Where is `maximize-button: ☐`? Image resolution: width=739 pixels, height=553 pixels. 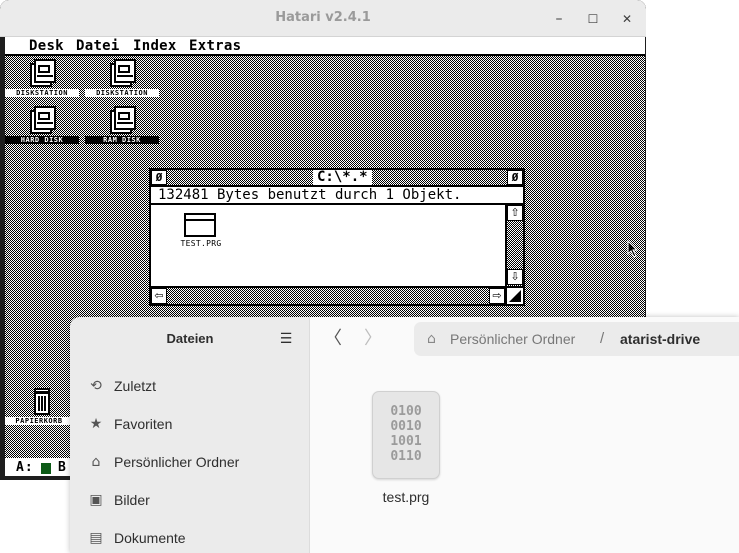 maximize-button: ☐ is located at coordinates (593, 19).